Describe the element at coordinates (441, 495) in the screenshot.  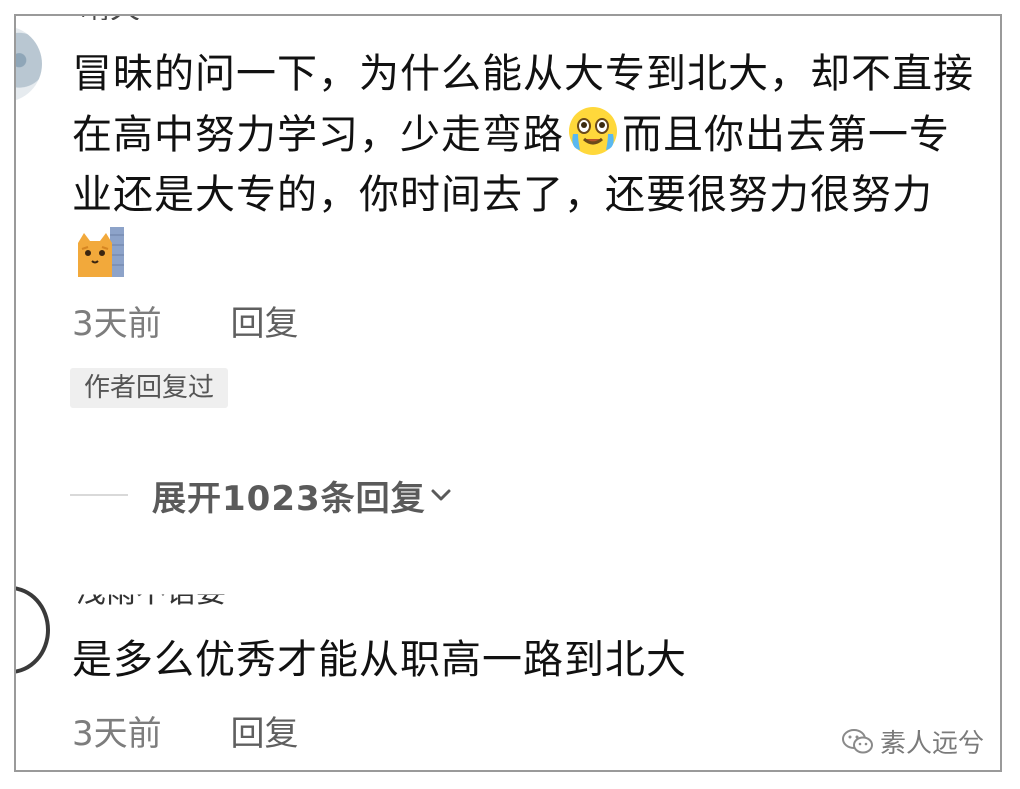
I see `chevron-down-icon` at that location.